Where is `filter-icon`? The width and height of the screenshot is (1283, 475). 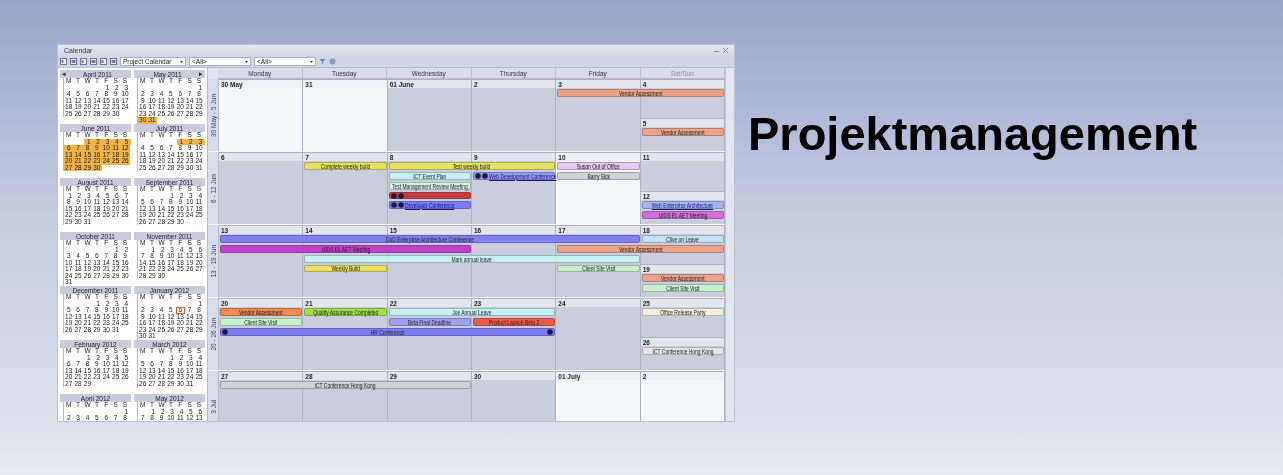
filter-icon is located at coordinates (322, 61).